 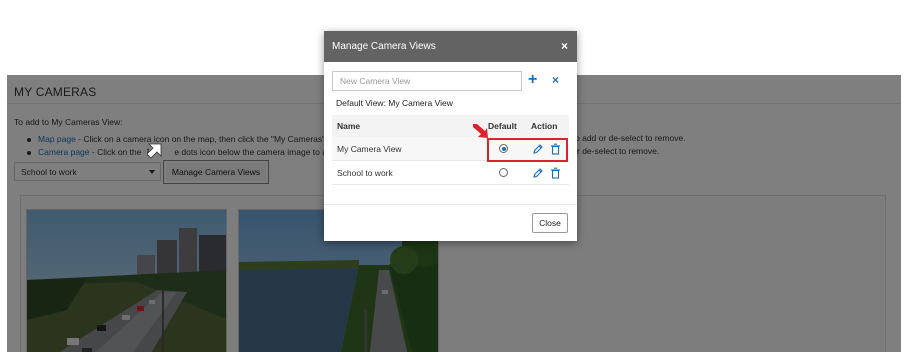 I want to click on view-name: My Camera View, so click(x=369, y=149).